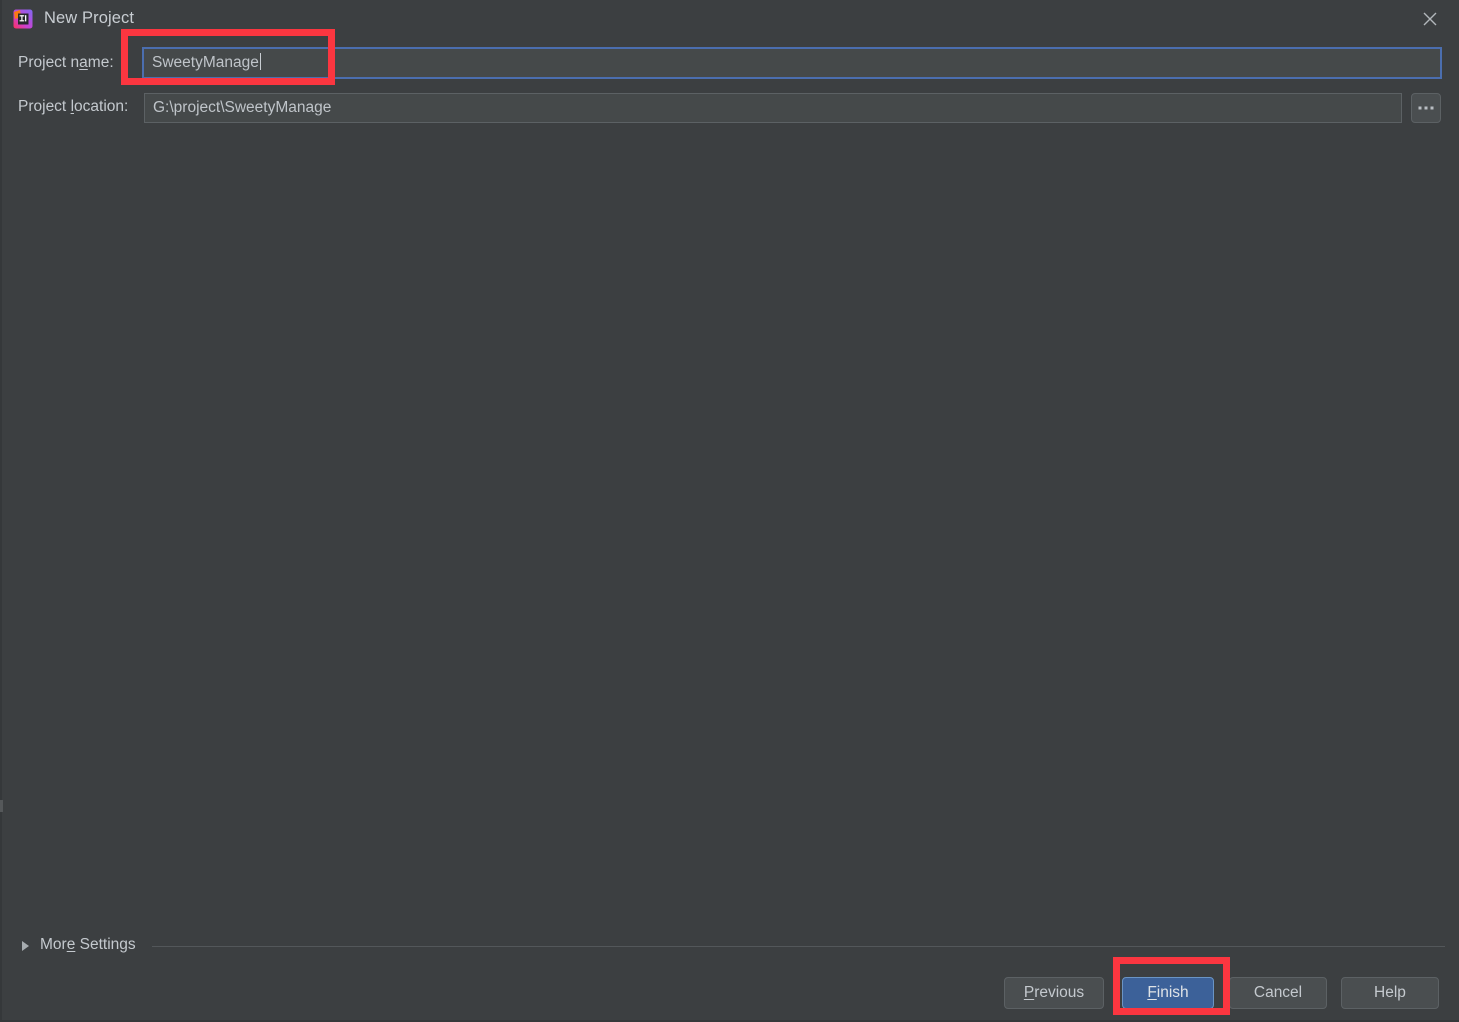 The image size is (1459, 1022). What do you see at coordinates (260, 61) in the screenshot?
I see `text-caret` at bounding box center [260, 61].